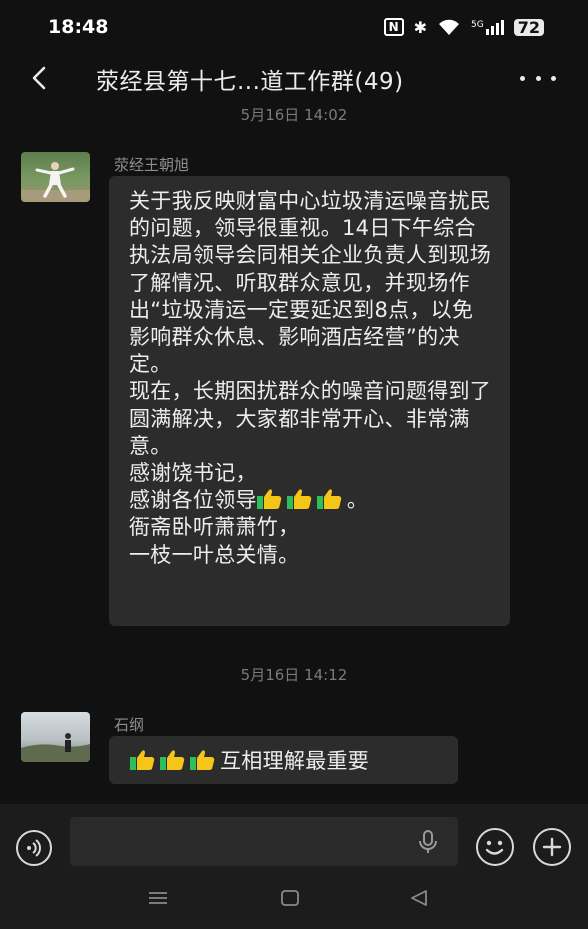  Describe the element at coordinates (428, 842) in the screenshot. I see `microphone-icon` at that location.